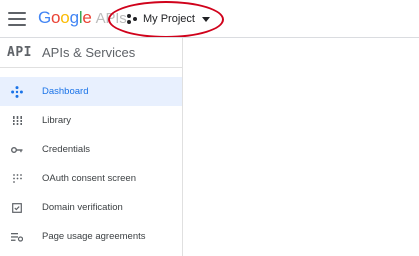  I want to click on top-bar: Google APIs My Project, so click(209, 19).